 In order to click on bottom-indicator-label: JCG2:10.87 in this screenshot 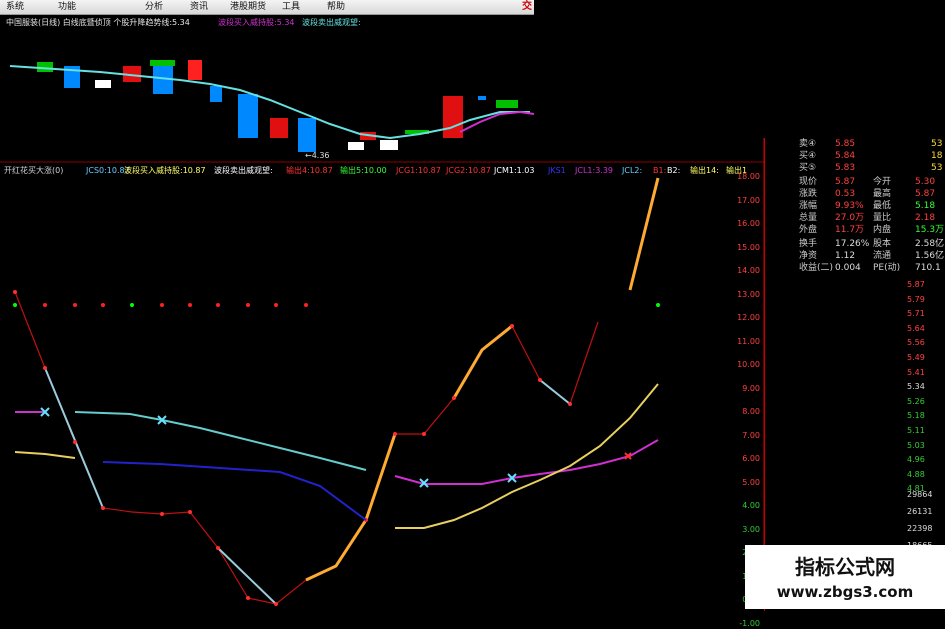, I will do `click(468, 170)`.